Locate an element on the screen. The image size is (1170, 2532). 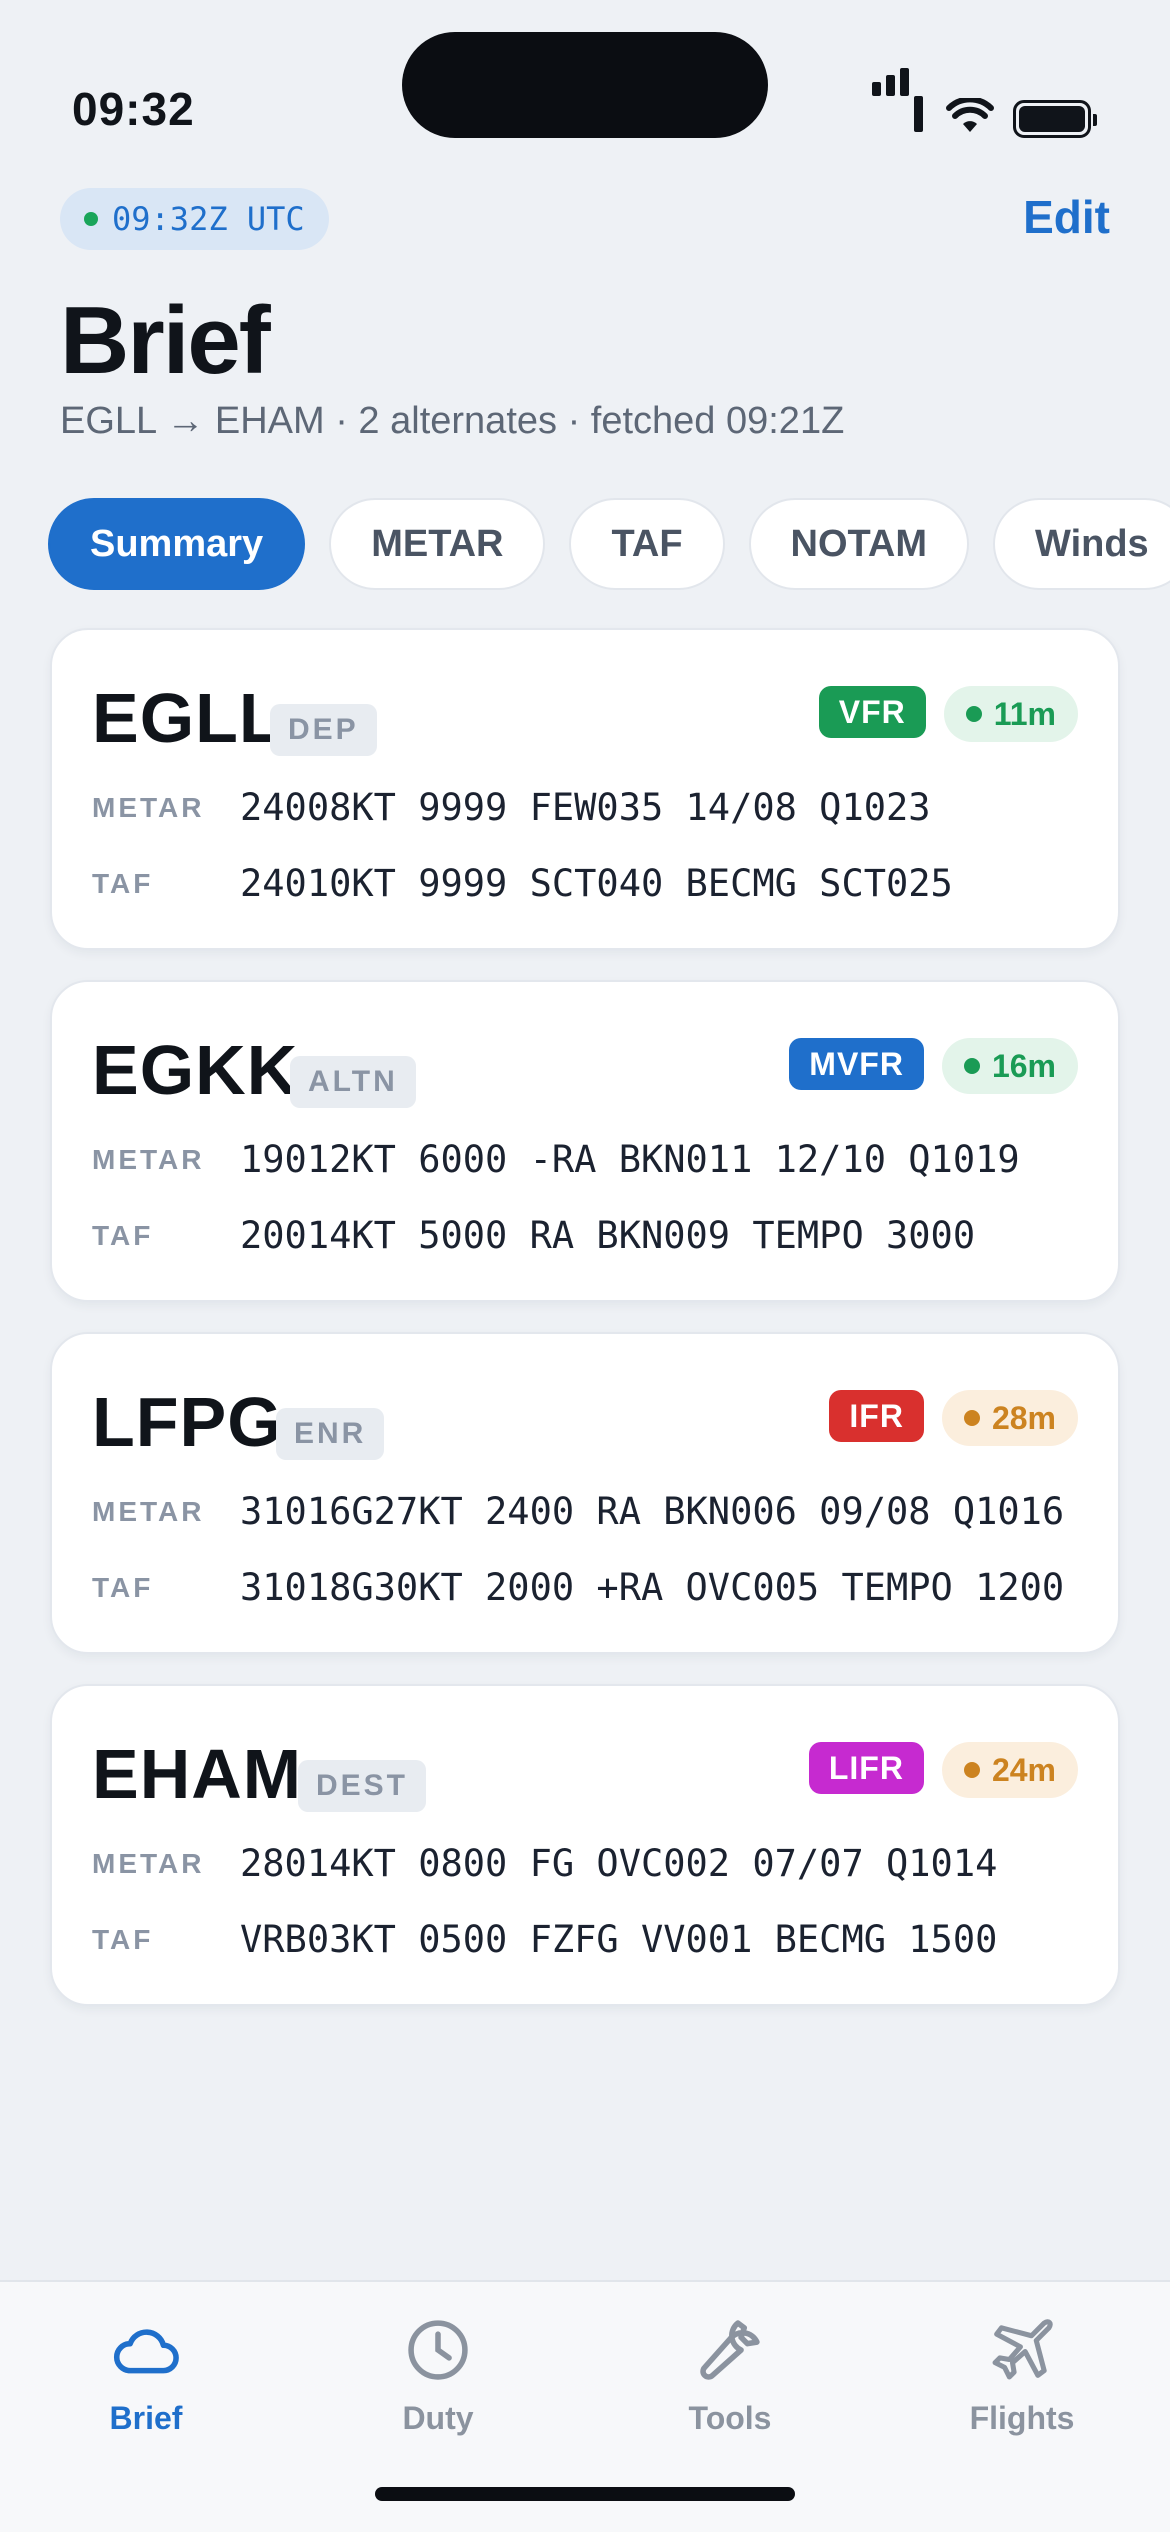
taf-row: TAF VRB03KT 0500 FZFG VV001 BECMG 1500 is located at coordinates (544, 1939).